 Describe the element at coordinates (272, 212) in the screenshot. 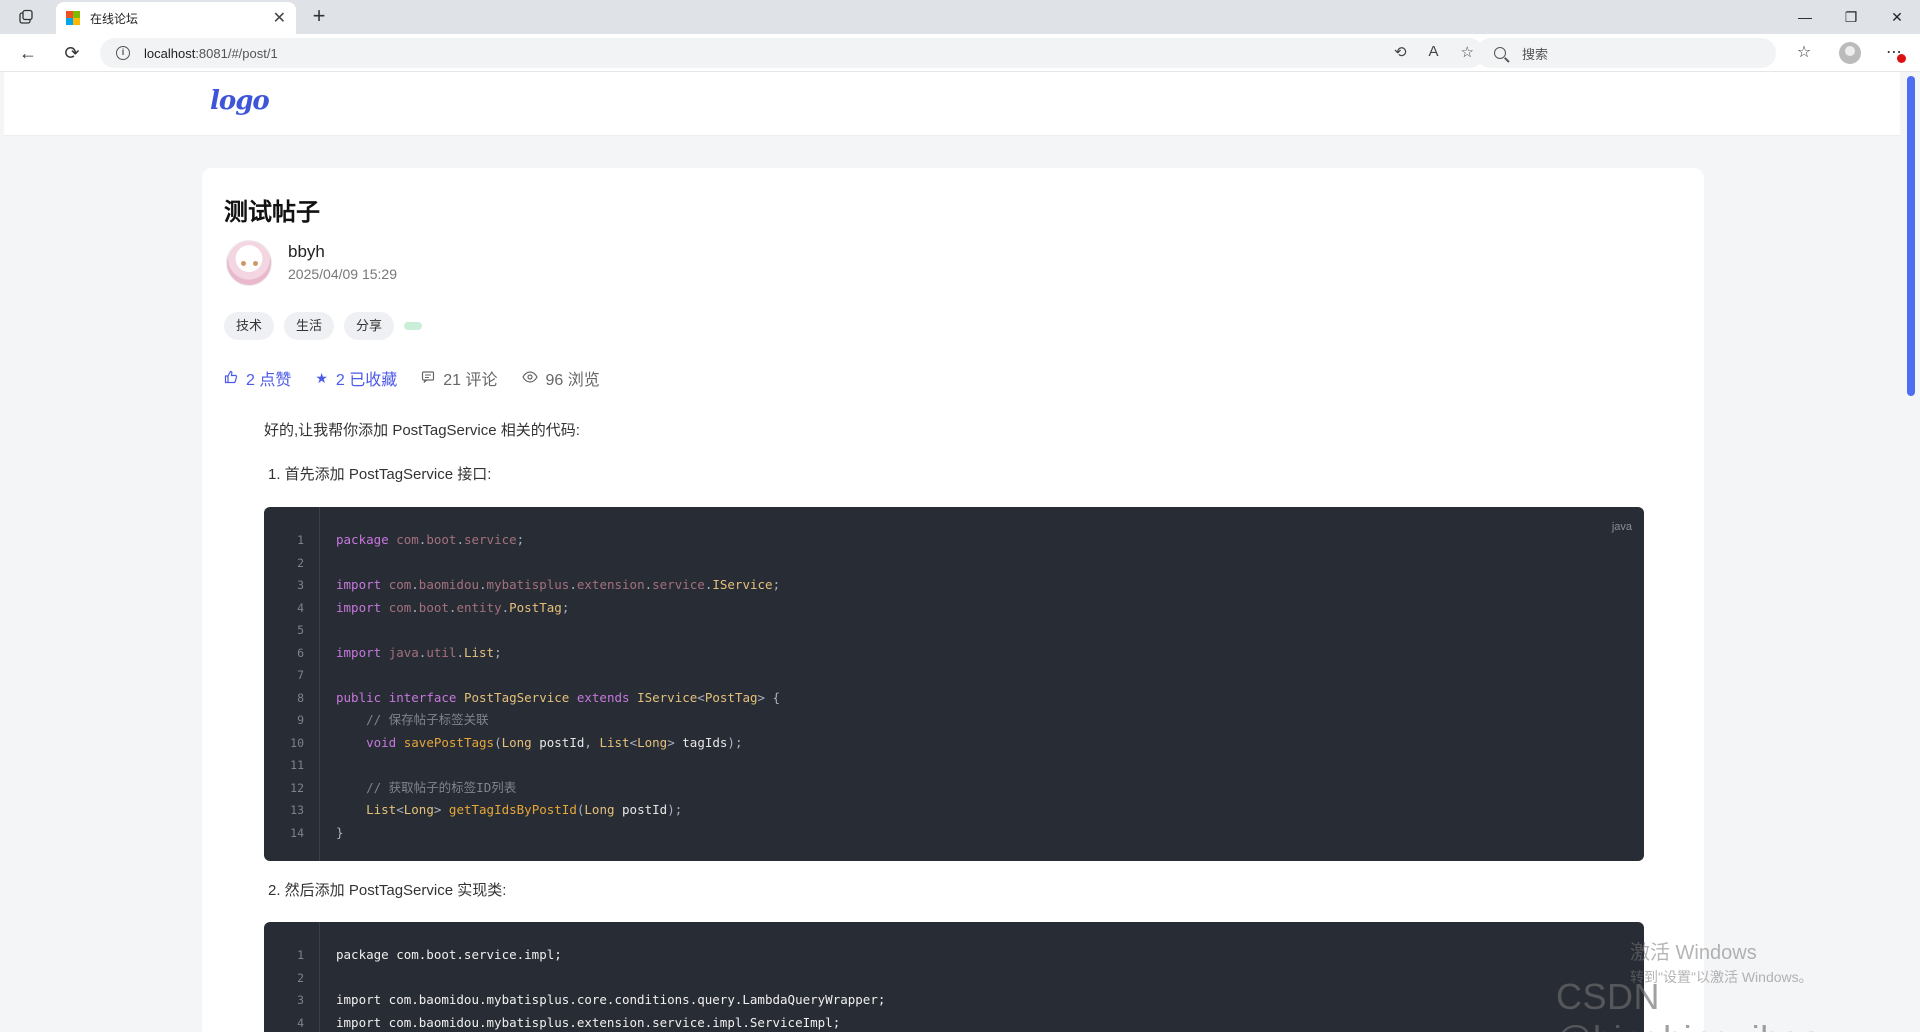

I see `post-title: 测试帖子` at that location.